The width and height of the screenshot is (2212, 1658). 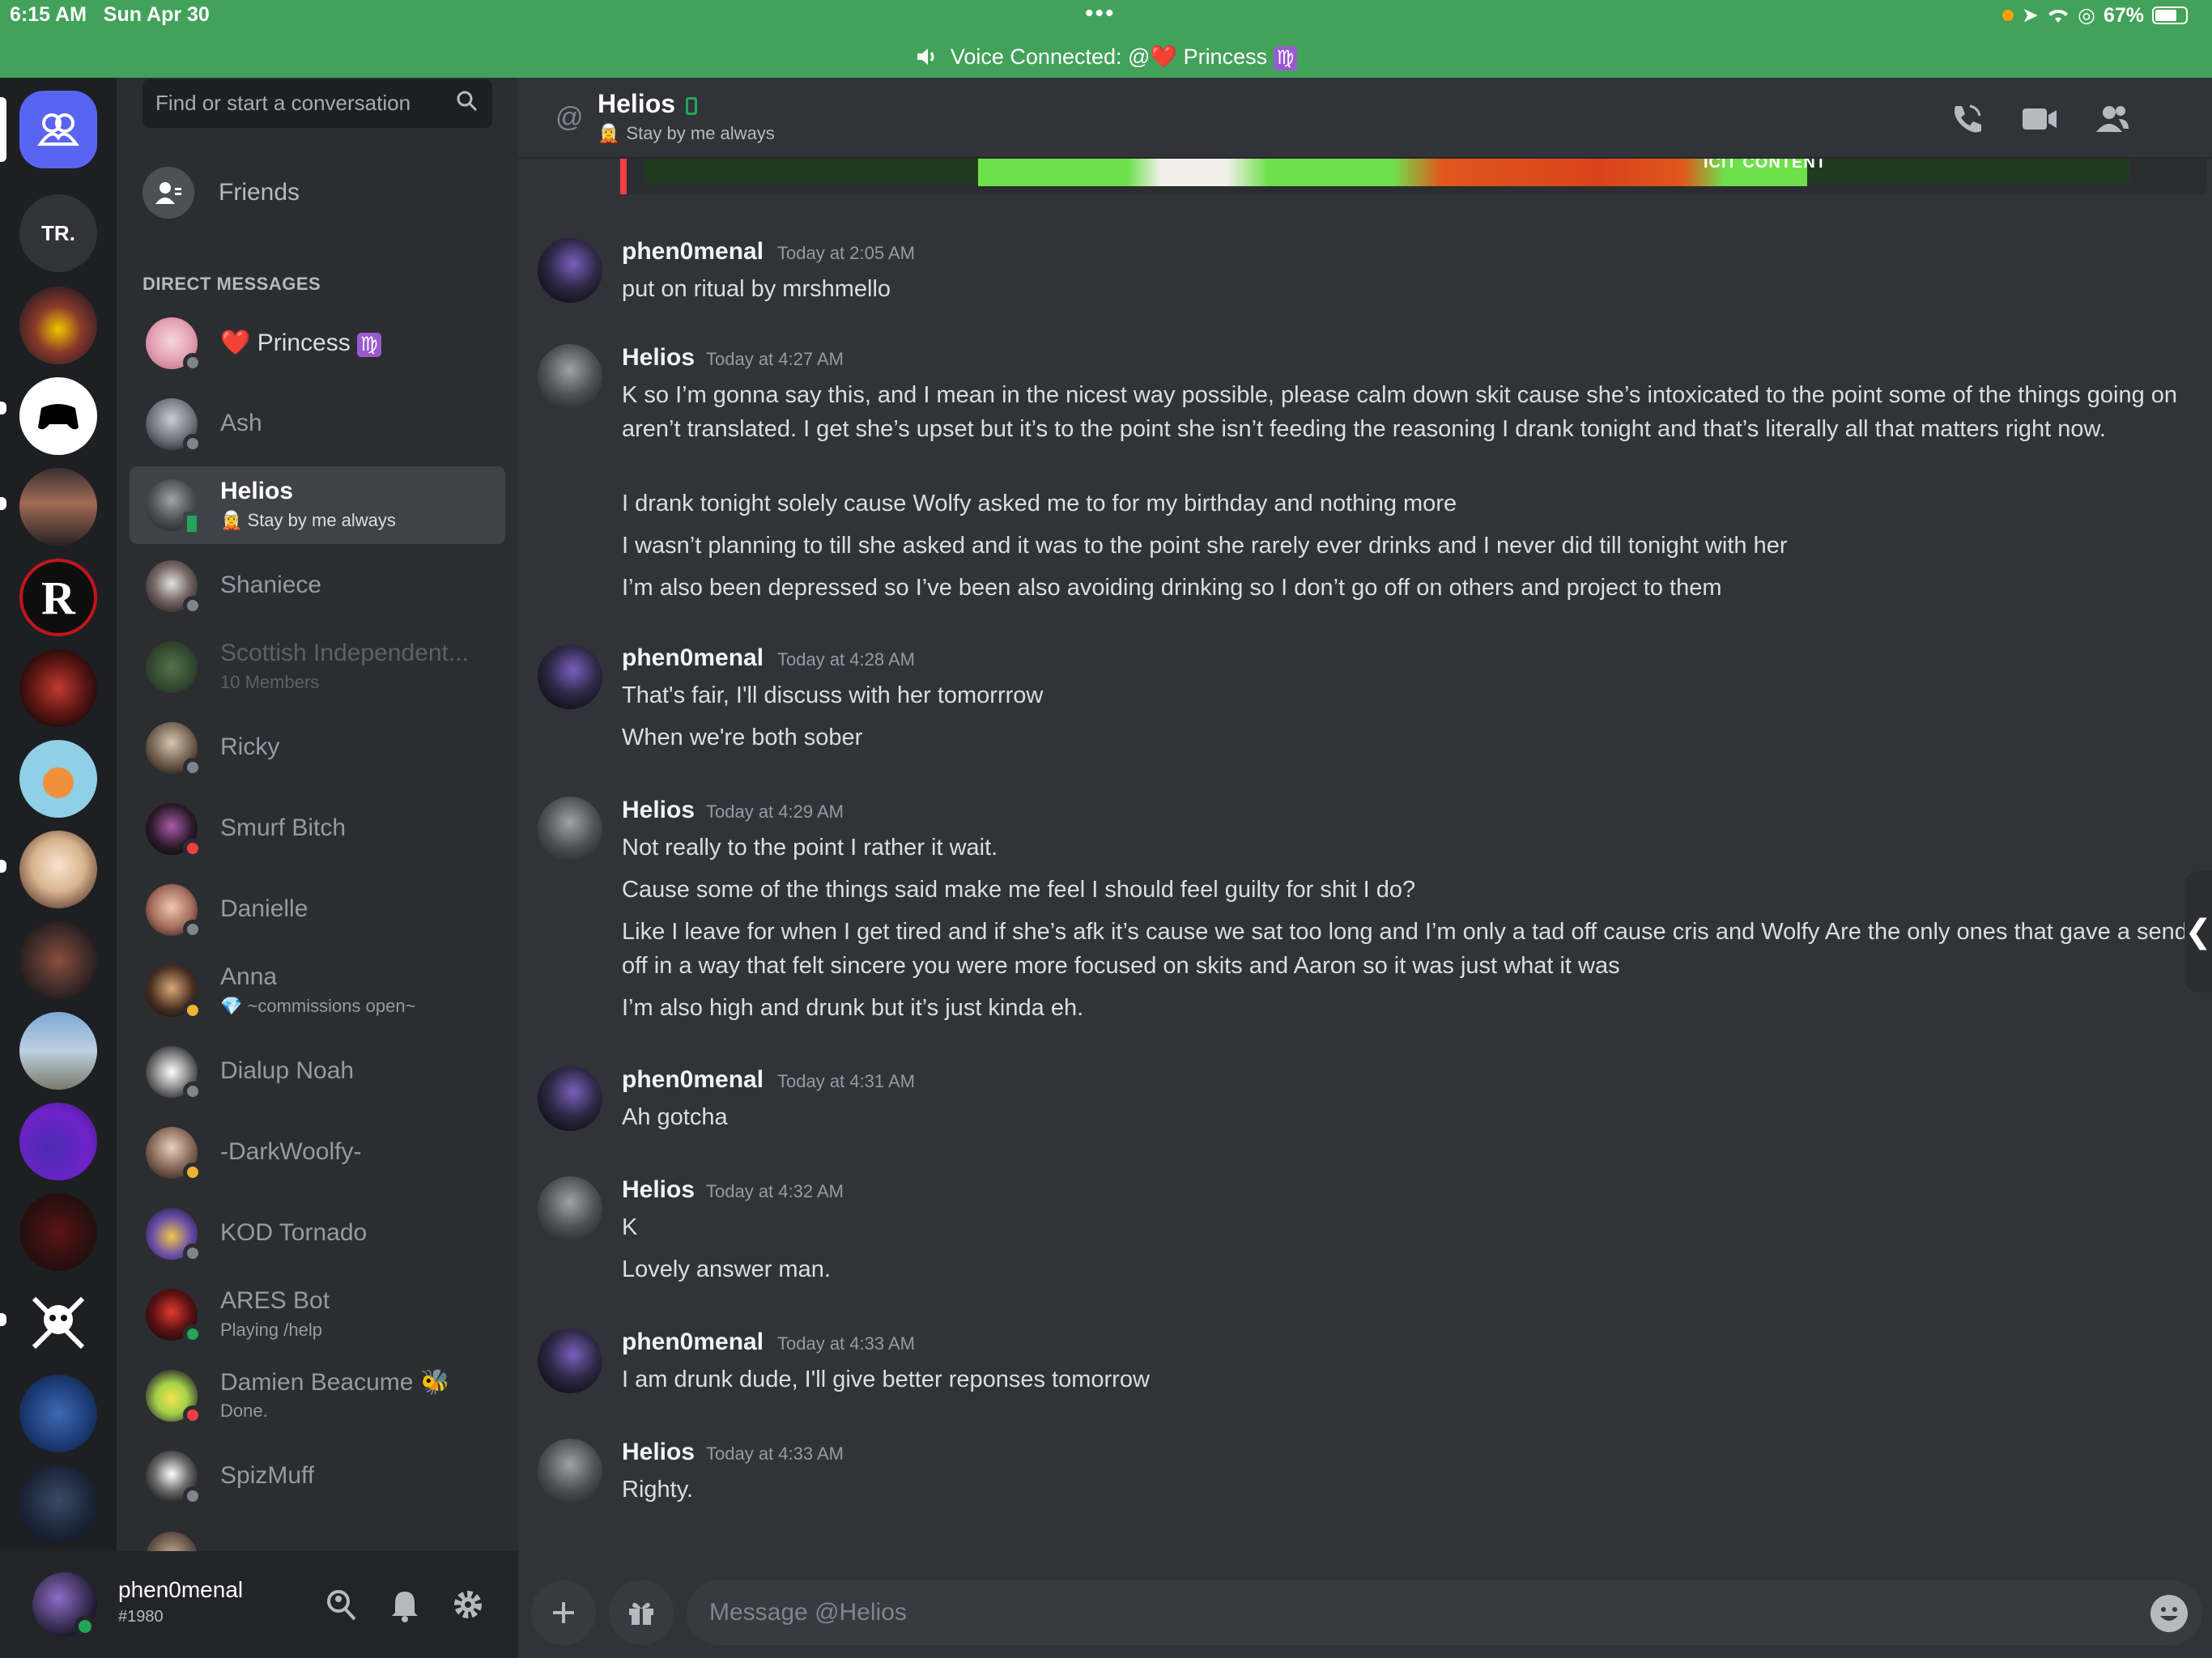 I want to click on friends-nav-item: Friends, so click(x=221, y=193).